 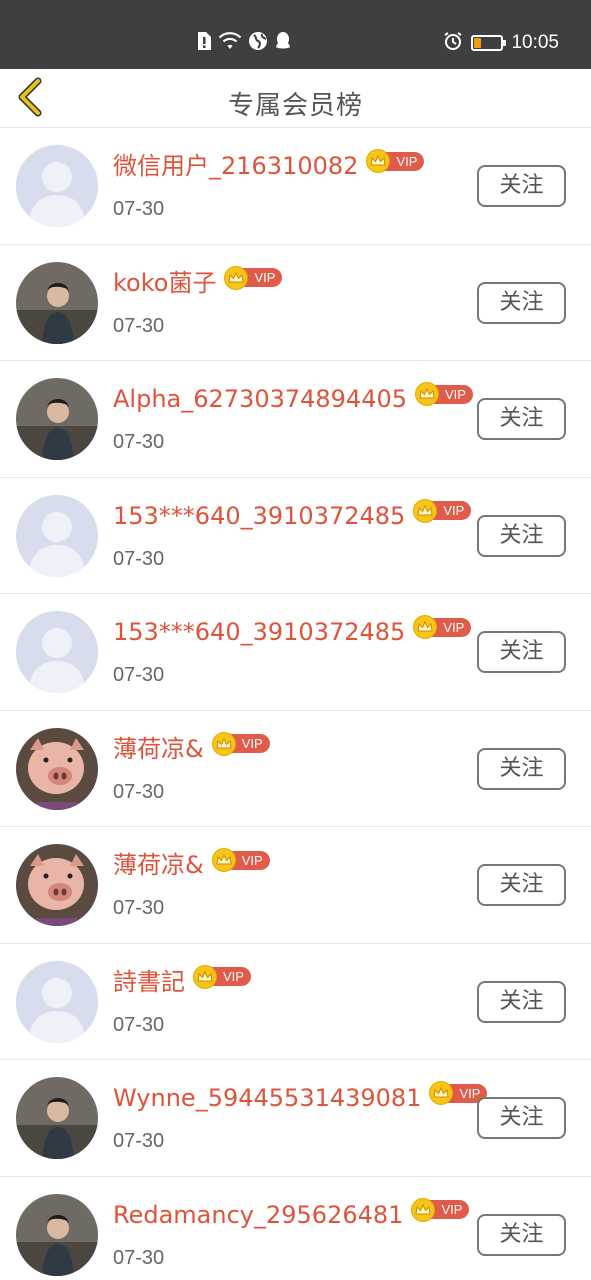 I want to click on status-icons-left, so click(x=244, y=43).